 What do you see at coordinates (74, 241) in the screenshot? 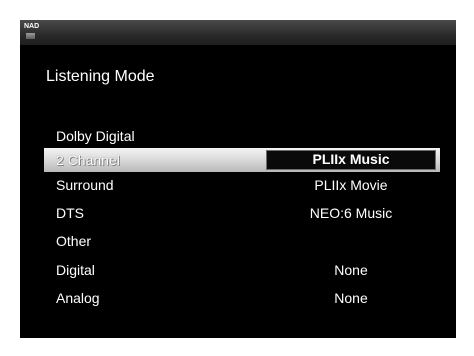
I see `menu-item-label: Other` at bounding box center [74, 241].